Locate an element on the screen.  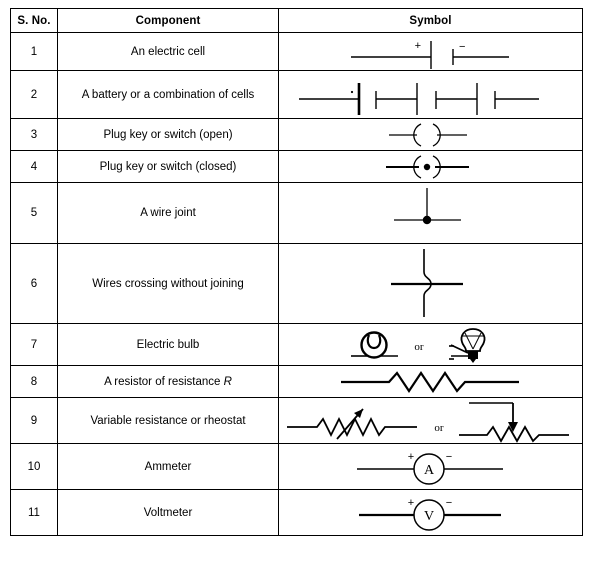
voltmeter-symbol: V + − is located at coordinates (429, 514).